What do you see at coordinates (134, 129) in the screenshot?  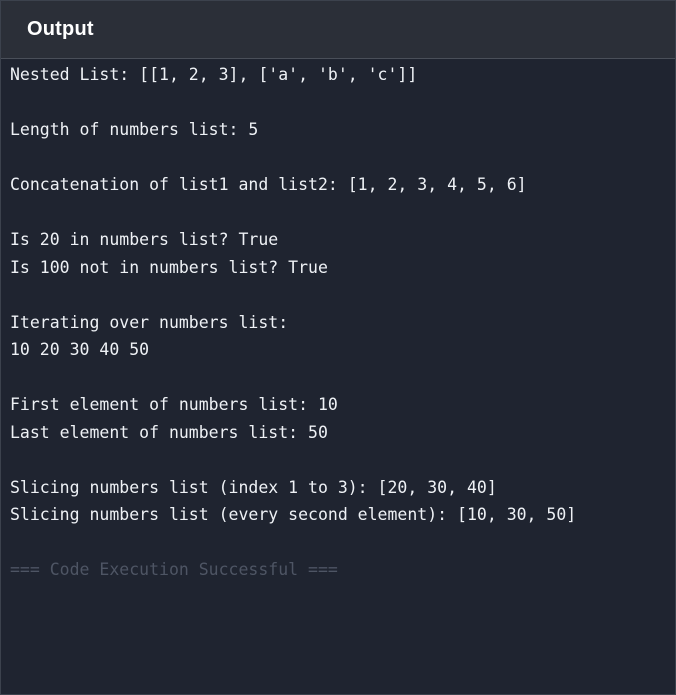 I see `output-line: Length of numbers list: 5` at bounding box center [134, 129].